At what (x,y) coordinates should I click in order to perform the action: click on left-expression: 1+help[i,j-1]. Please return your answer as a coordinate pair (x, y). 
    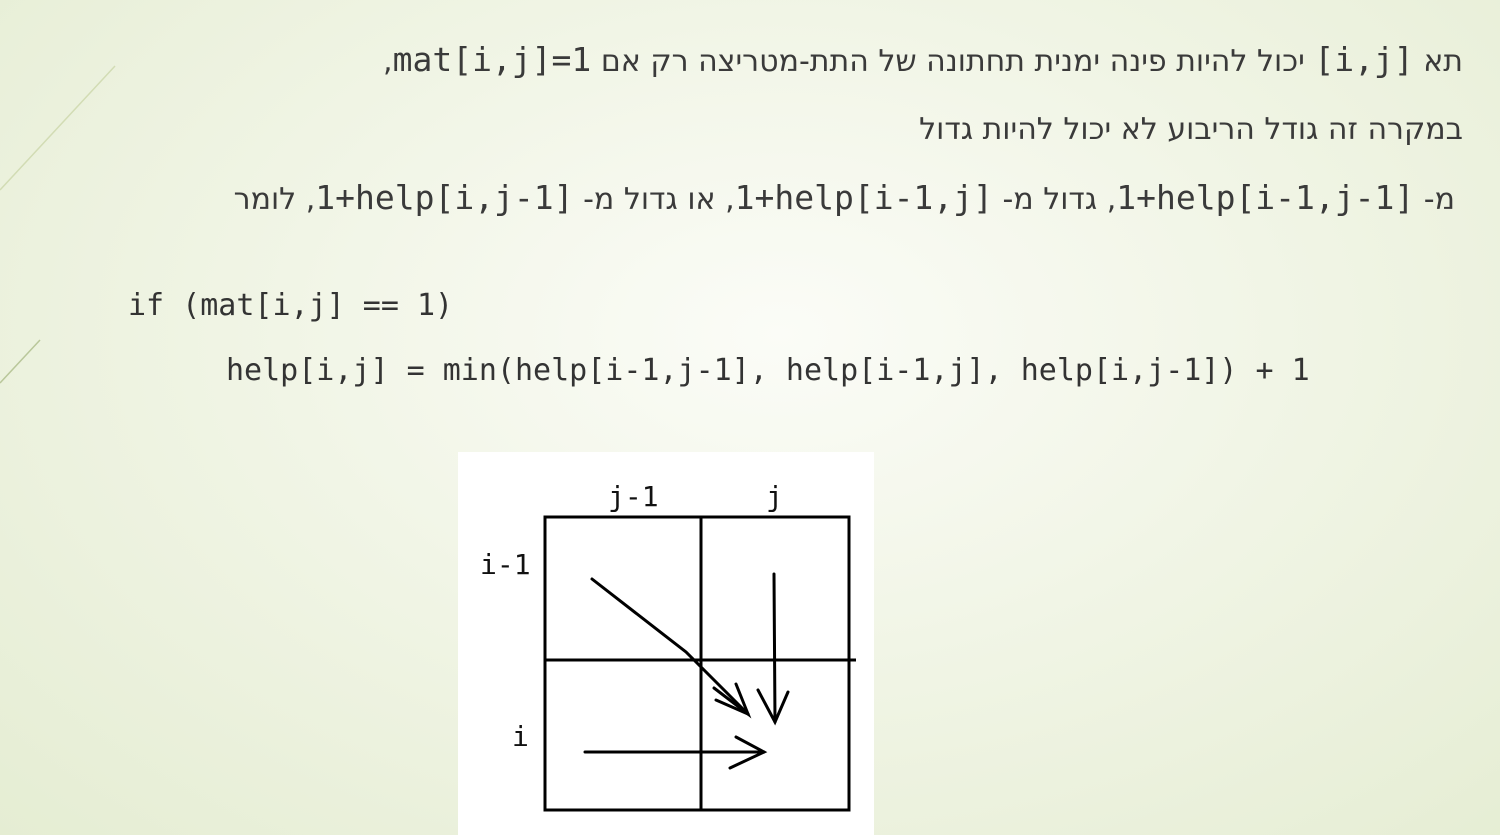
    Looking at the image, I should click on (444, 197).